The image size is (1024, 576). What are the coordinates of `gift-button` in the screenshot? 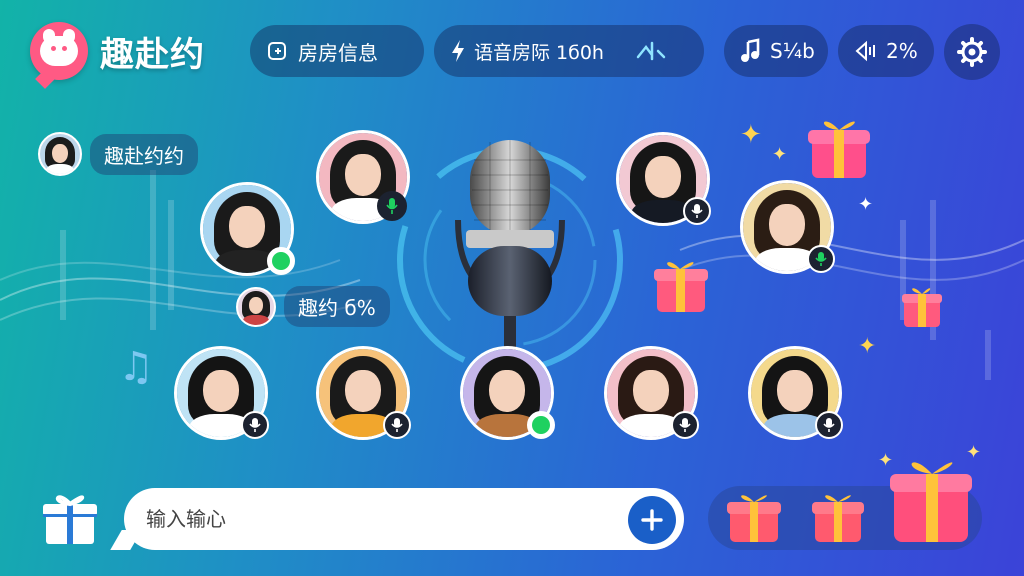 It's located at (70, 518).